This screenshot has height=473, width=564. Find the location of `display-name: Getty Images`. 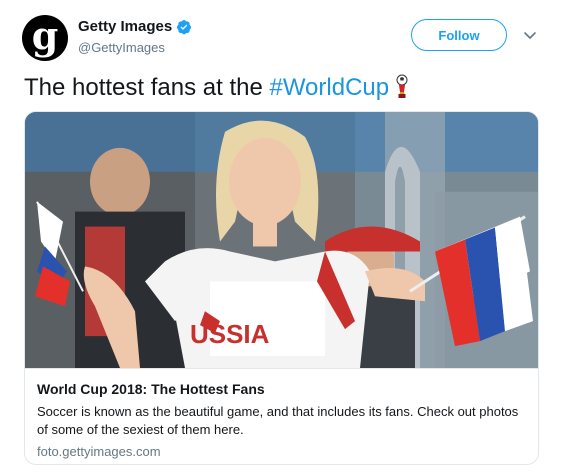

display-name: Getty Images is located at coordinates (125, 26).